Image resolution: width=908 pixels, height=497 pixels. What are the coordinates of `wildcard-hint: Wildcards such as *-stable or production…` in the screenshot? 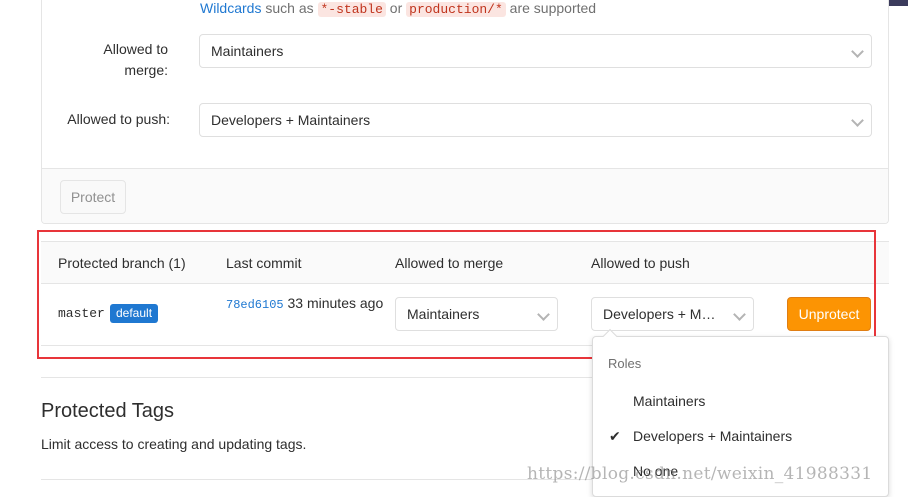 It's located at (398, 8).